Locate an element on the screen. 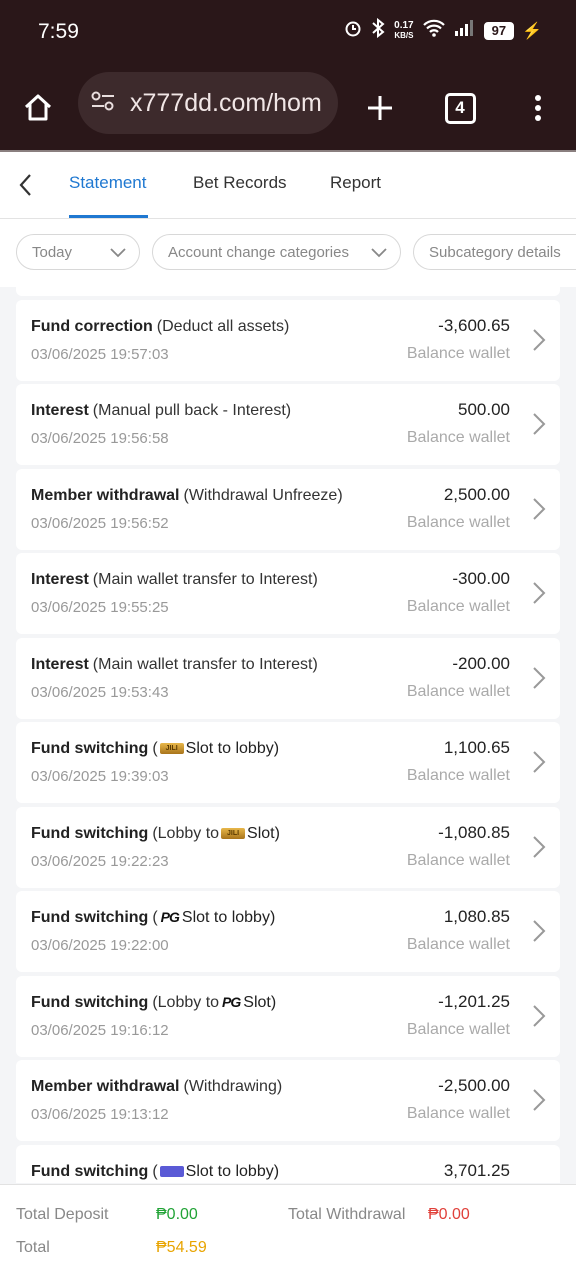 The image size is (576, 1281). record-detail: (Withdrawing) is located at coordinates (233, 1086).